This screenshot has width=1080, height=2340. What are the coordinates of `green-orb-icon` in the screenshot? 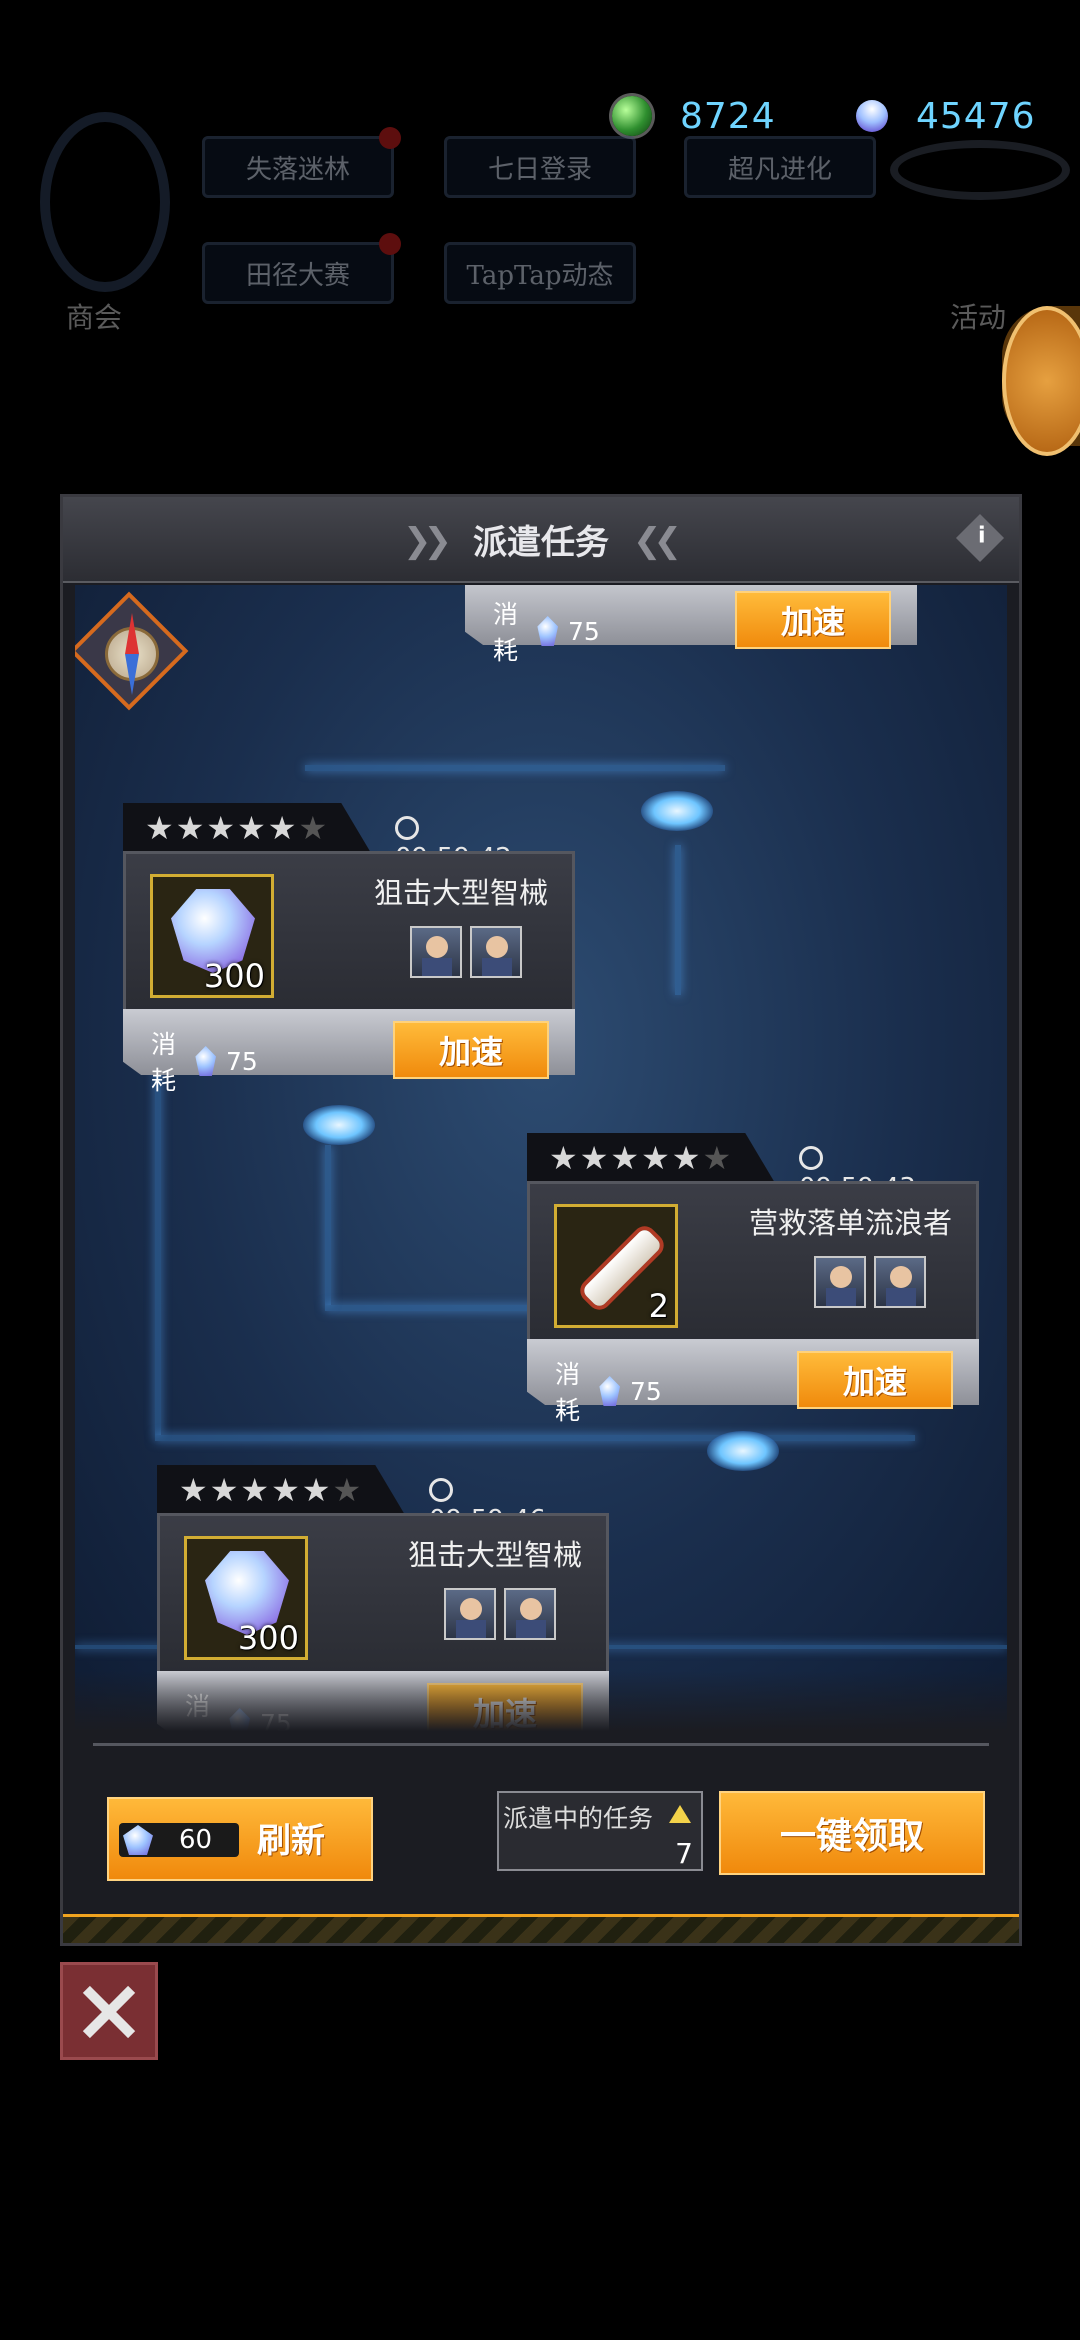 It's located at (632, 116).